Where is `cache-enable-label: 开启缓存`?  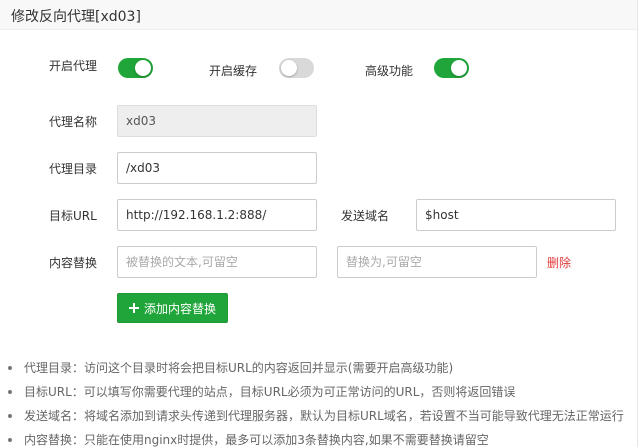
cache-enable-label: 开启缓存 is located at coordinates (233, 71).